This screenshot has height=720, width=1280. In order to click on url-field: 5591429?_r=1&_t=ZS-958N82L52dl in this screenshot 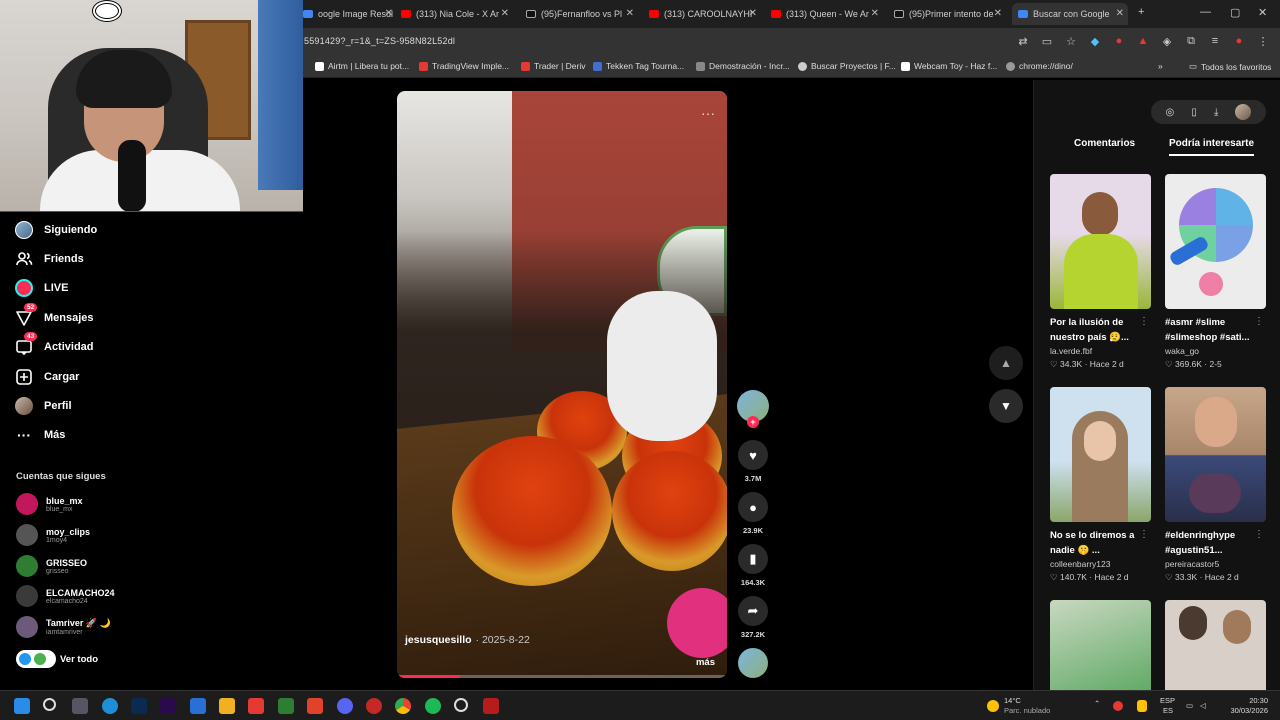, I will do `click(379, 41)`.